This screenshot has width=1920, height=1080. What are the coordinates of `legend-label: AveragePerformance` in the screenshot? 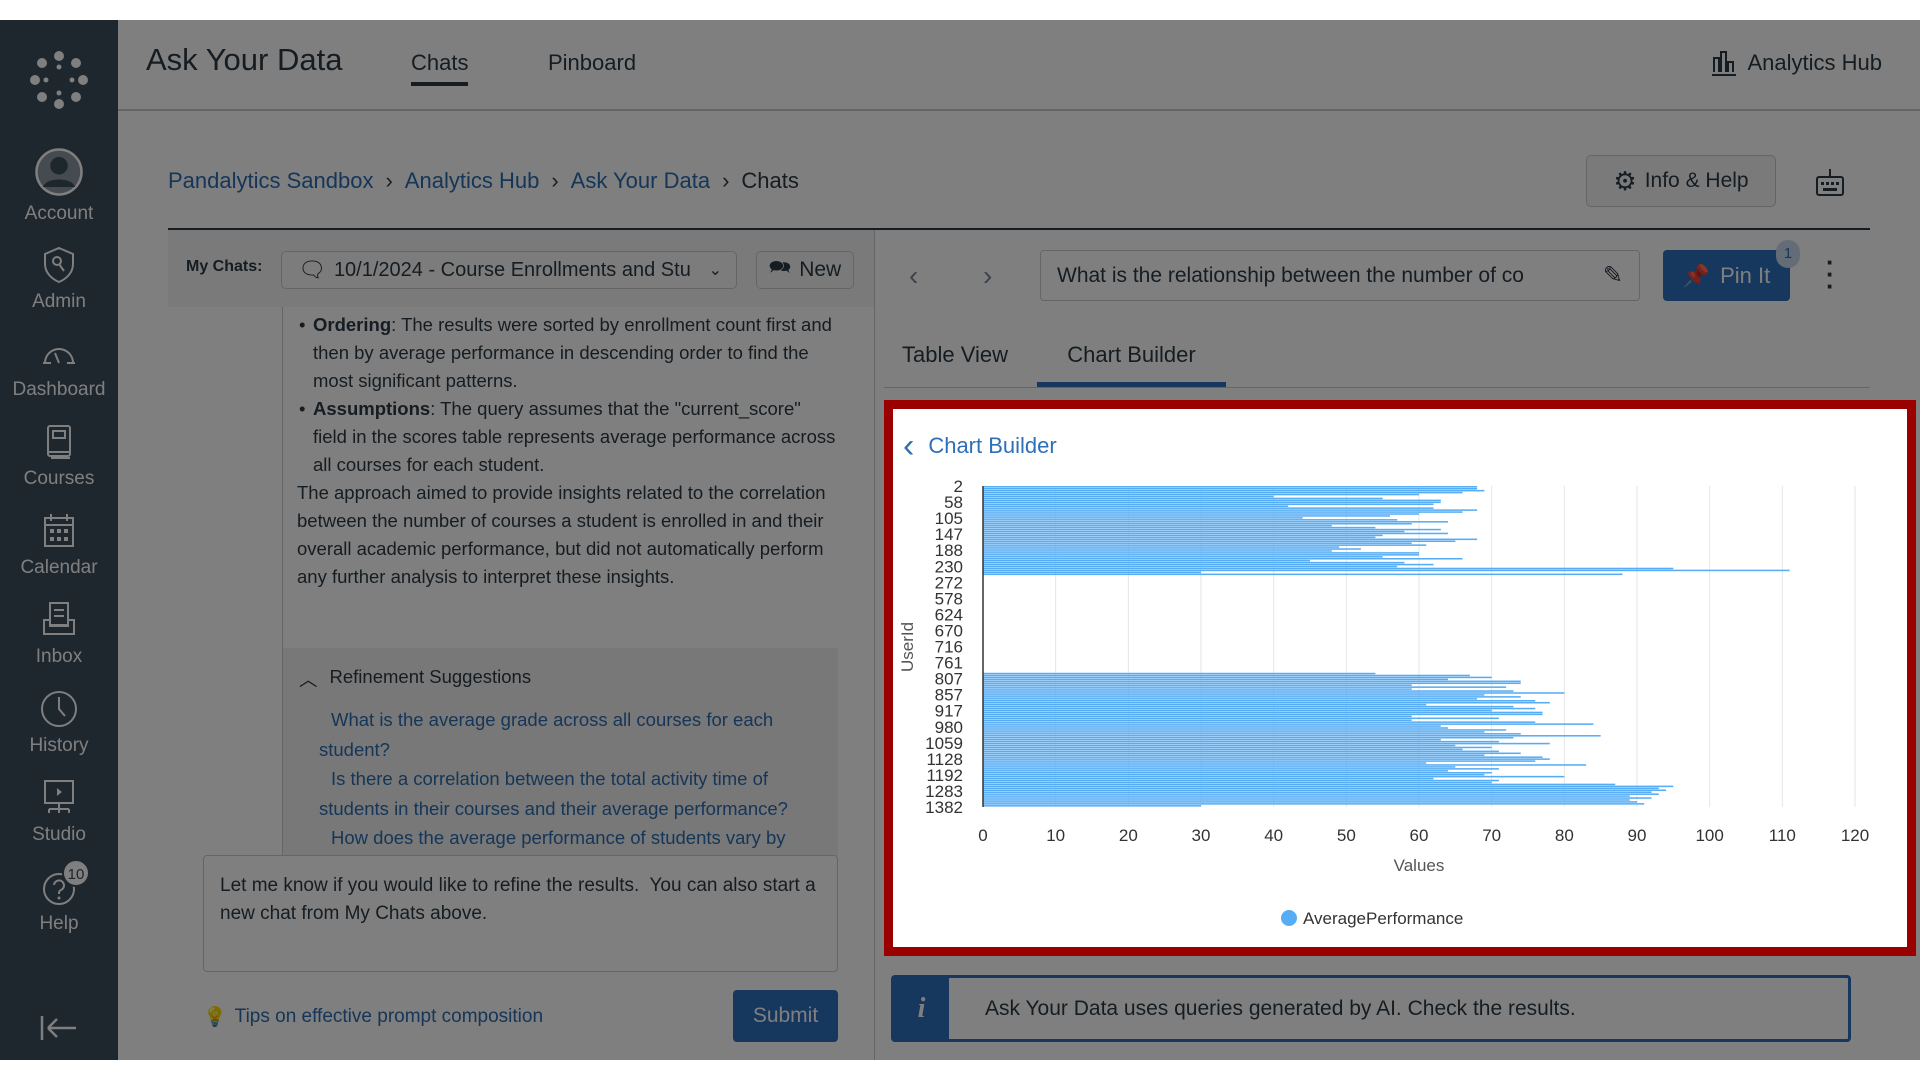 It's located at (1383, 918).